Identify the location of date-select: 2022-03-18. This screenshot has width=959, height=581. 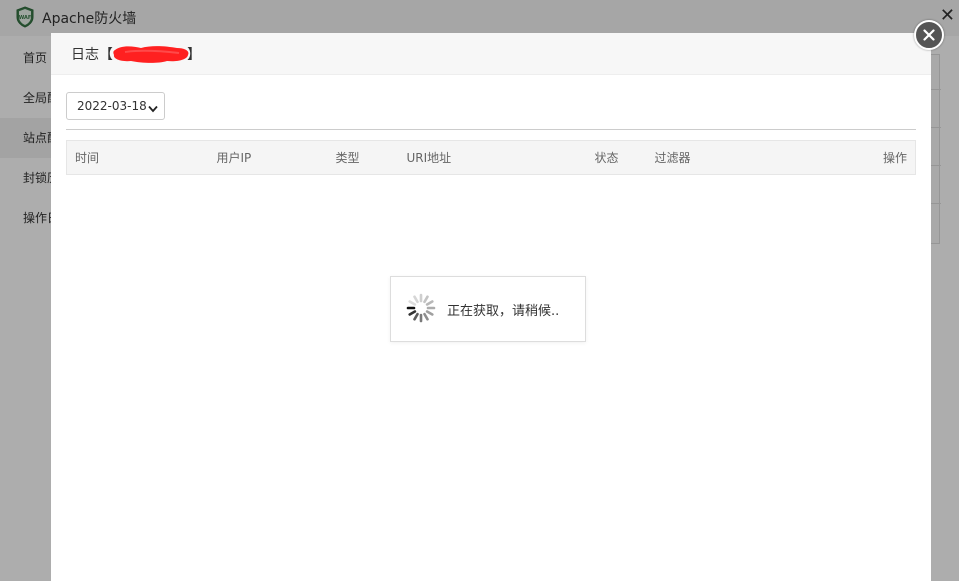
(115, 106).